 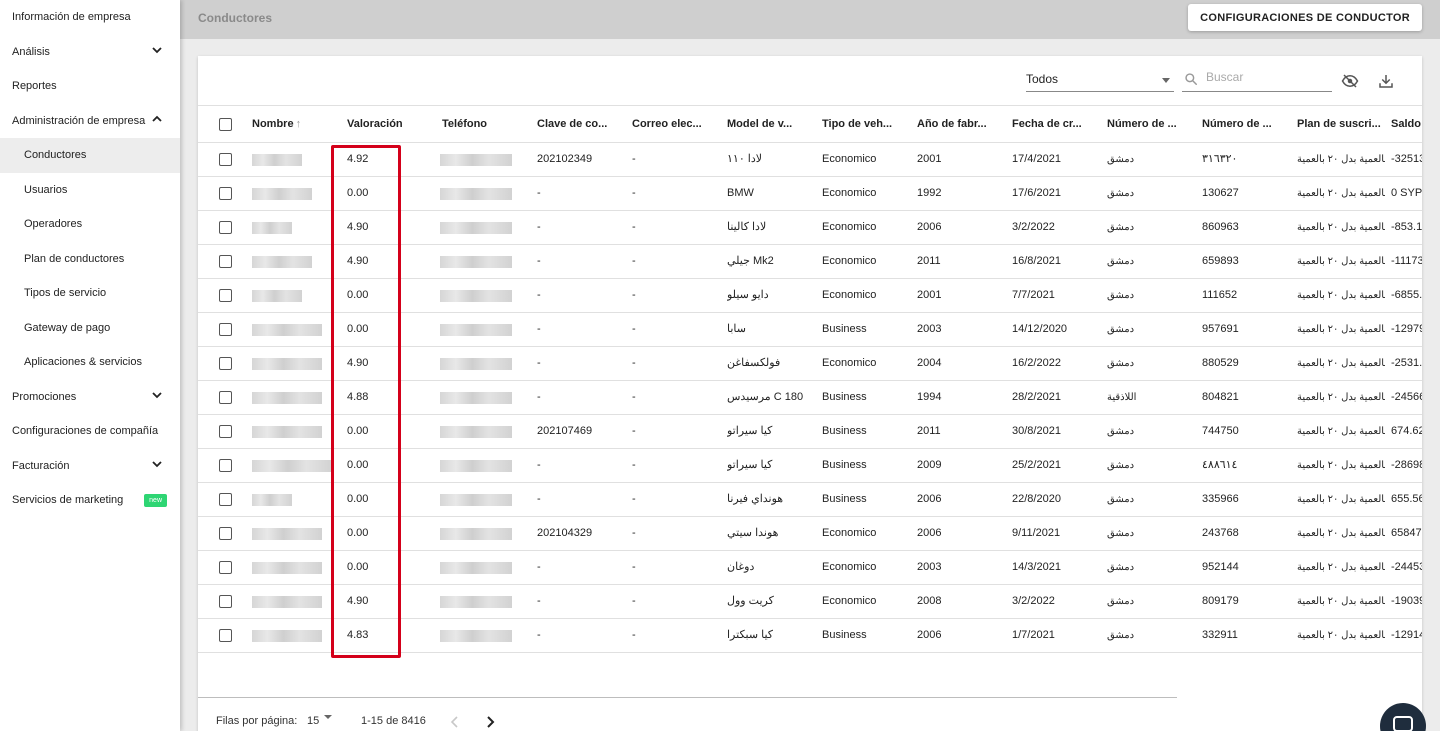 What do you see at coordinates (366, 401) in the screenshot?
I see `rating-column-highlight` at bounding box center [366, 401].